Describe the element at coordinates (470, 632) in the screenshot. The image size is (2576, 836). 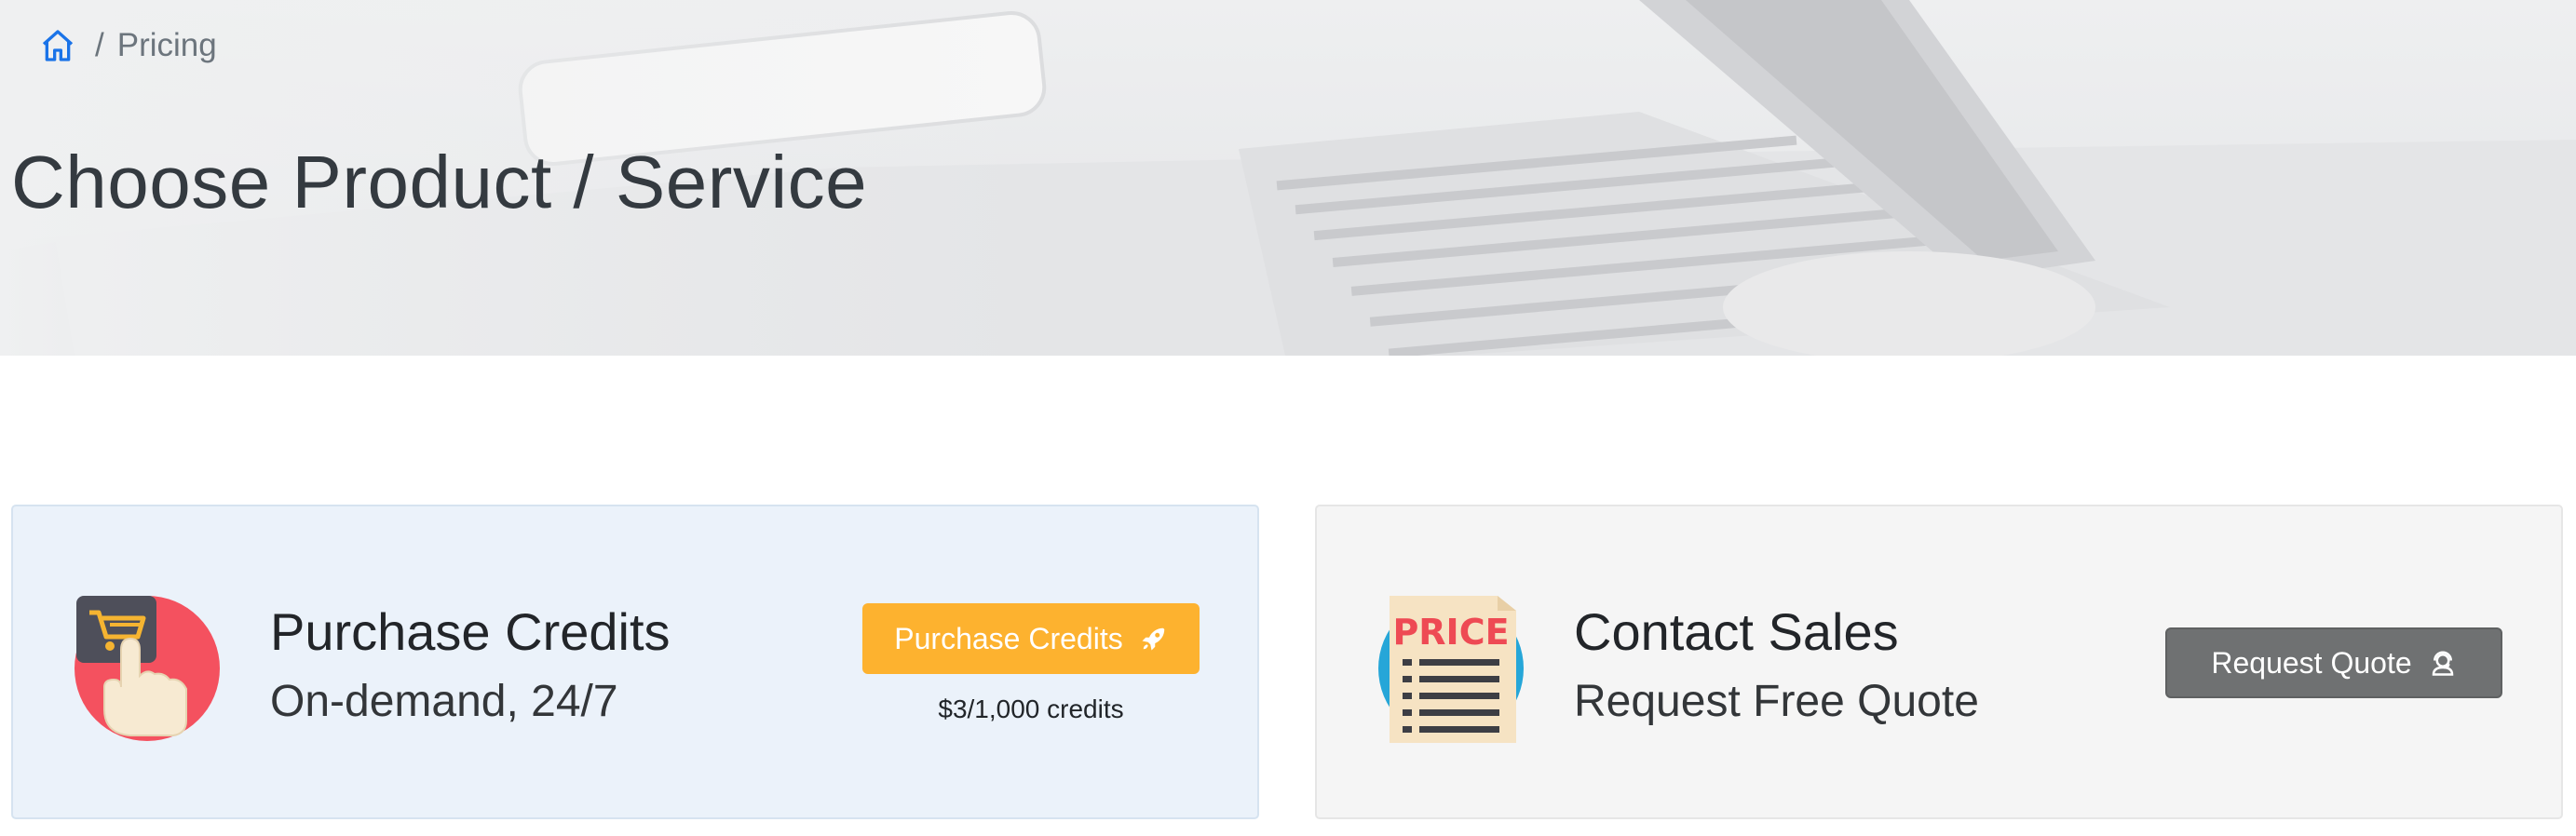
I see `card-title: Purchase Credits` at that location.